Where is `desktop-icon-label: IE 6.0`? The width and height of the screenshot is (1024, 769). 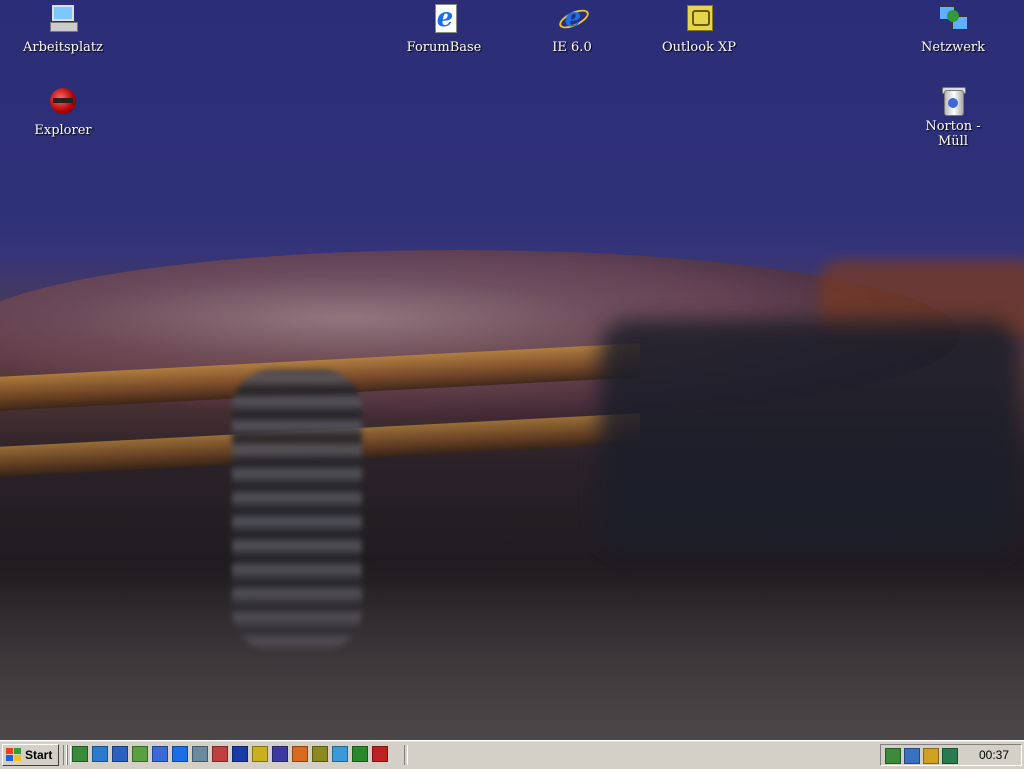 desktop-icon-label: IE 6.0 is located at coordinates (572, 47).